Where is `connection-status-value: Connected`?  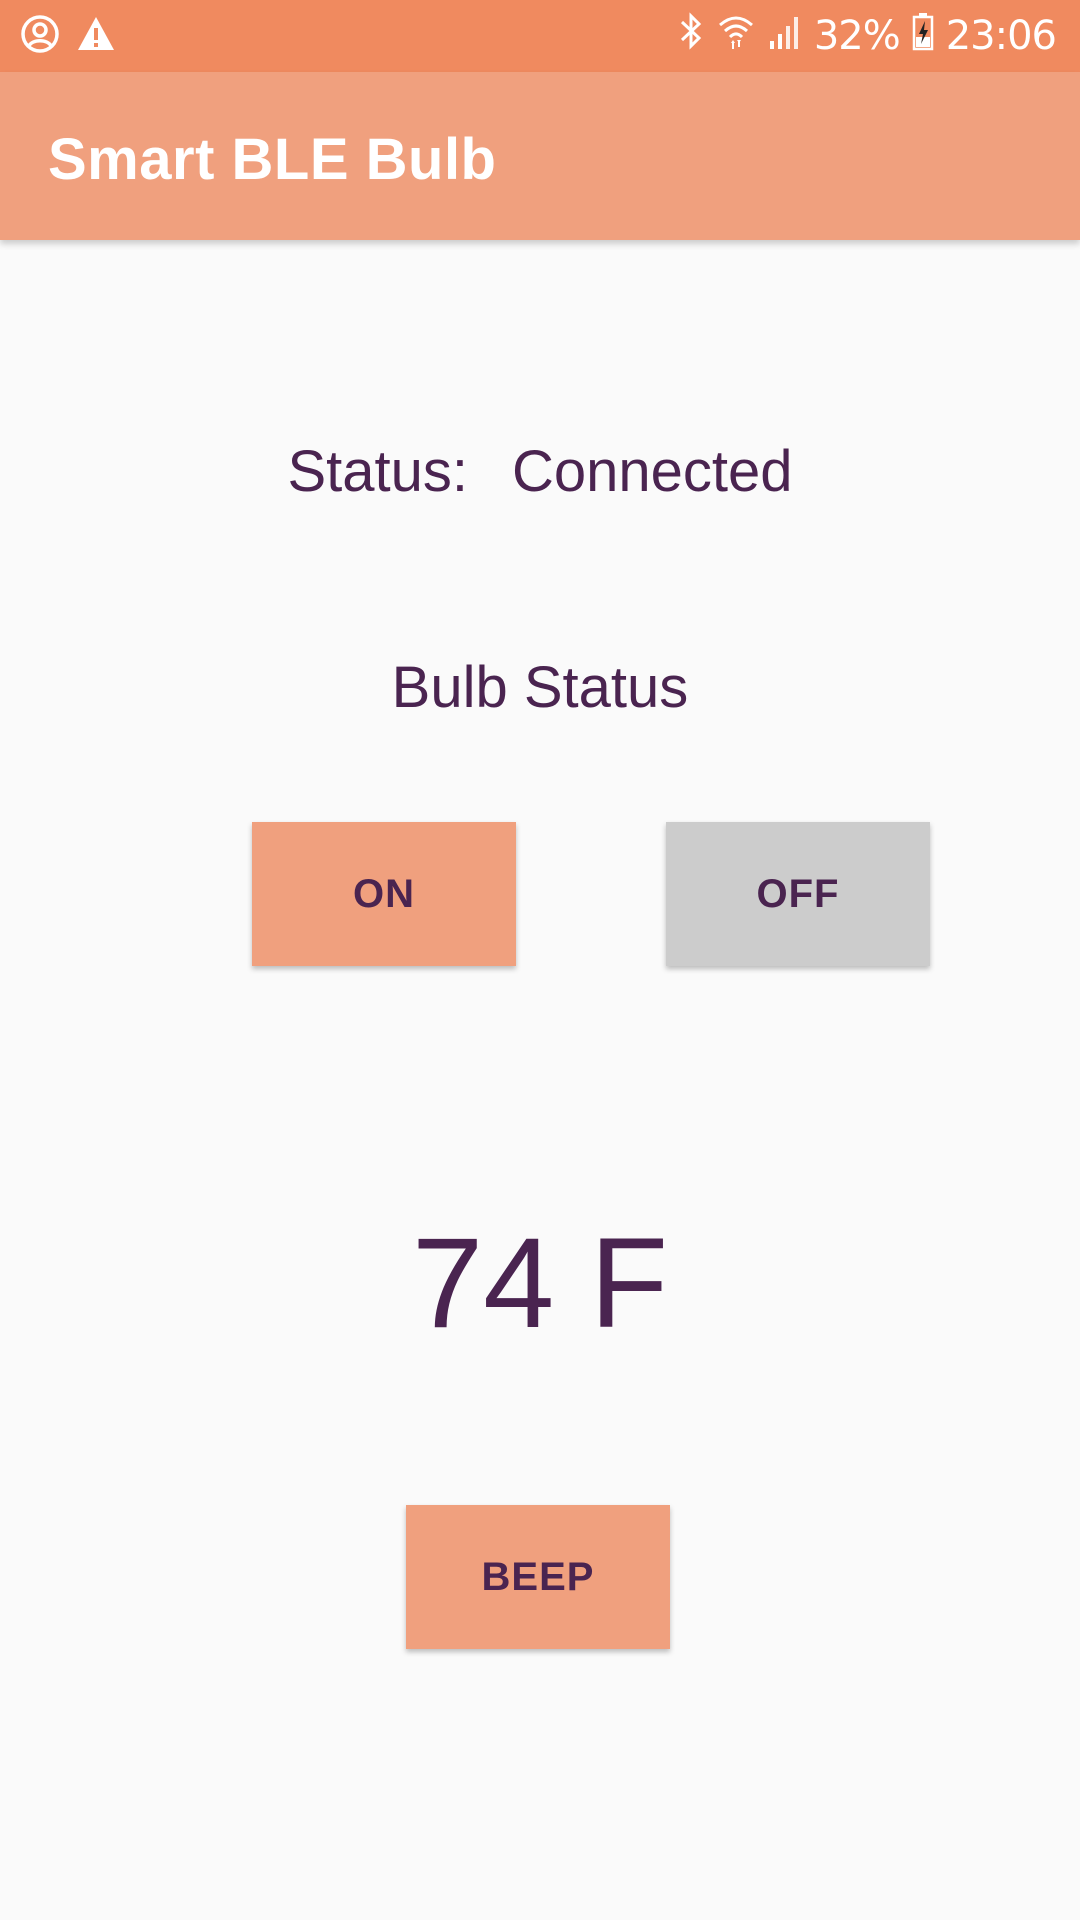 connection-status-value: Connected is located at coordinates (652, 471).